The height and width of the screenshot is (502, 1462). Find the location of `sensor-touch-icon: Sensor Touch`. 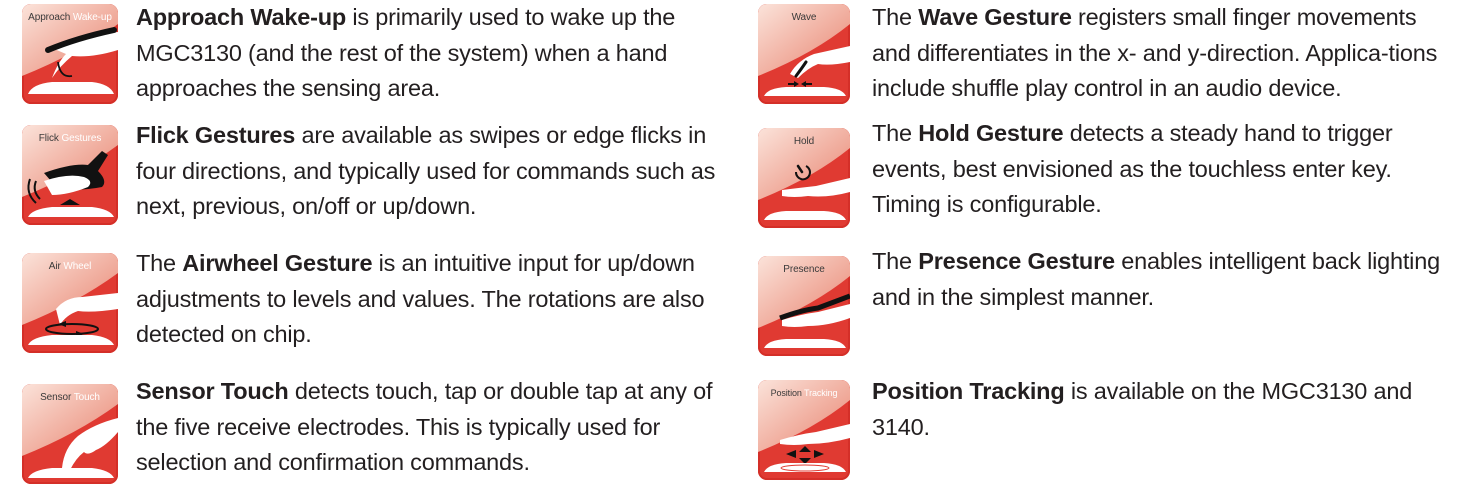

sensor-touch-icon: Sensor Touch is located at coordinates (70, 434).